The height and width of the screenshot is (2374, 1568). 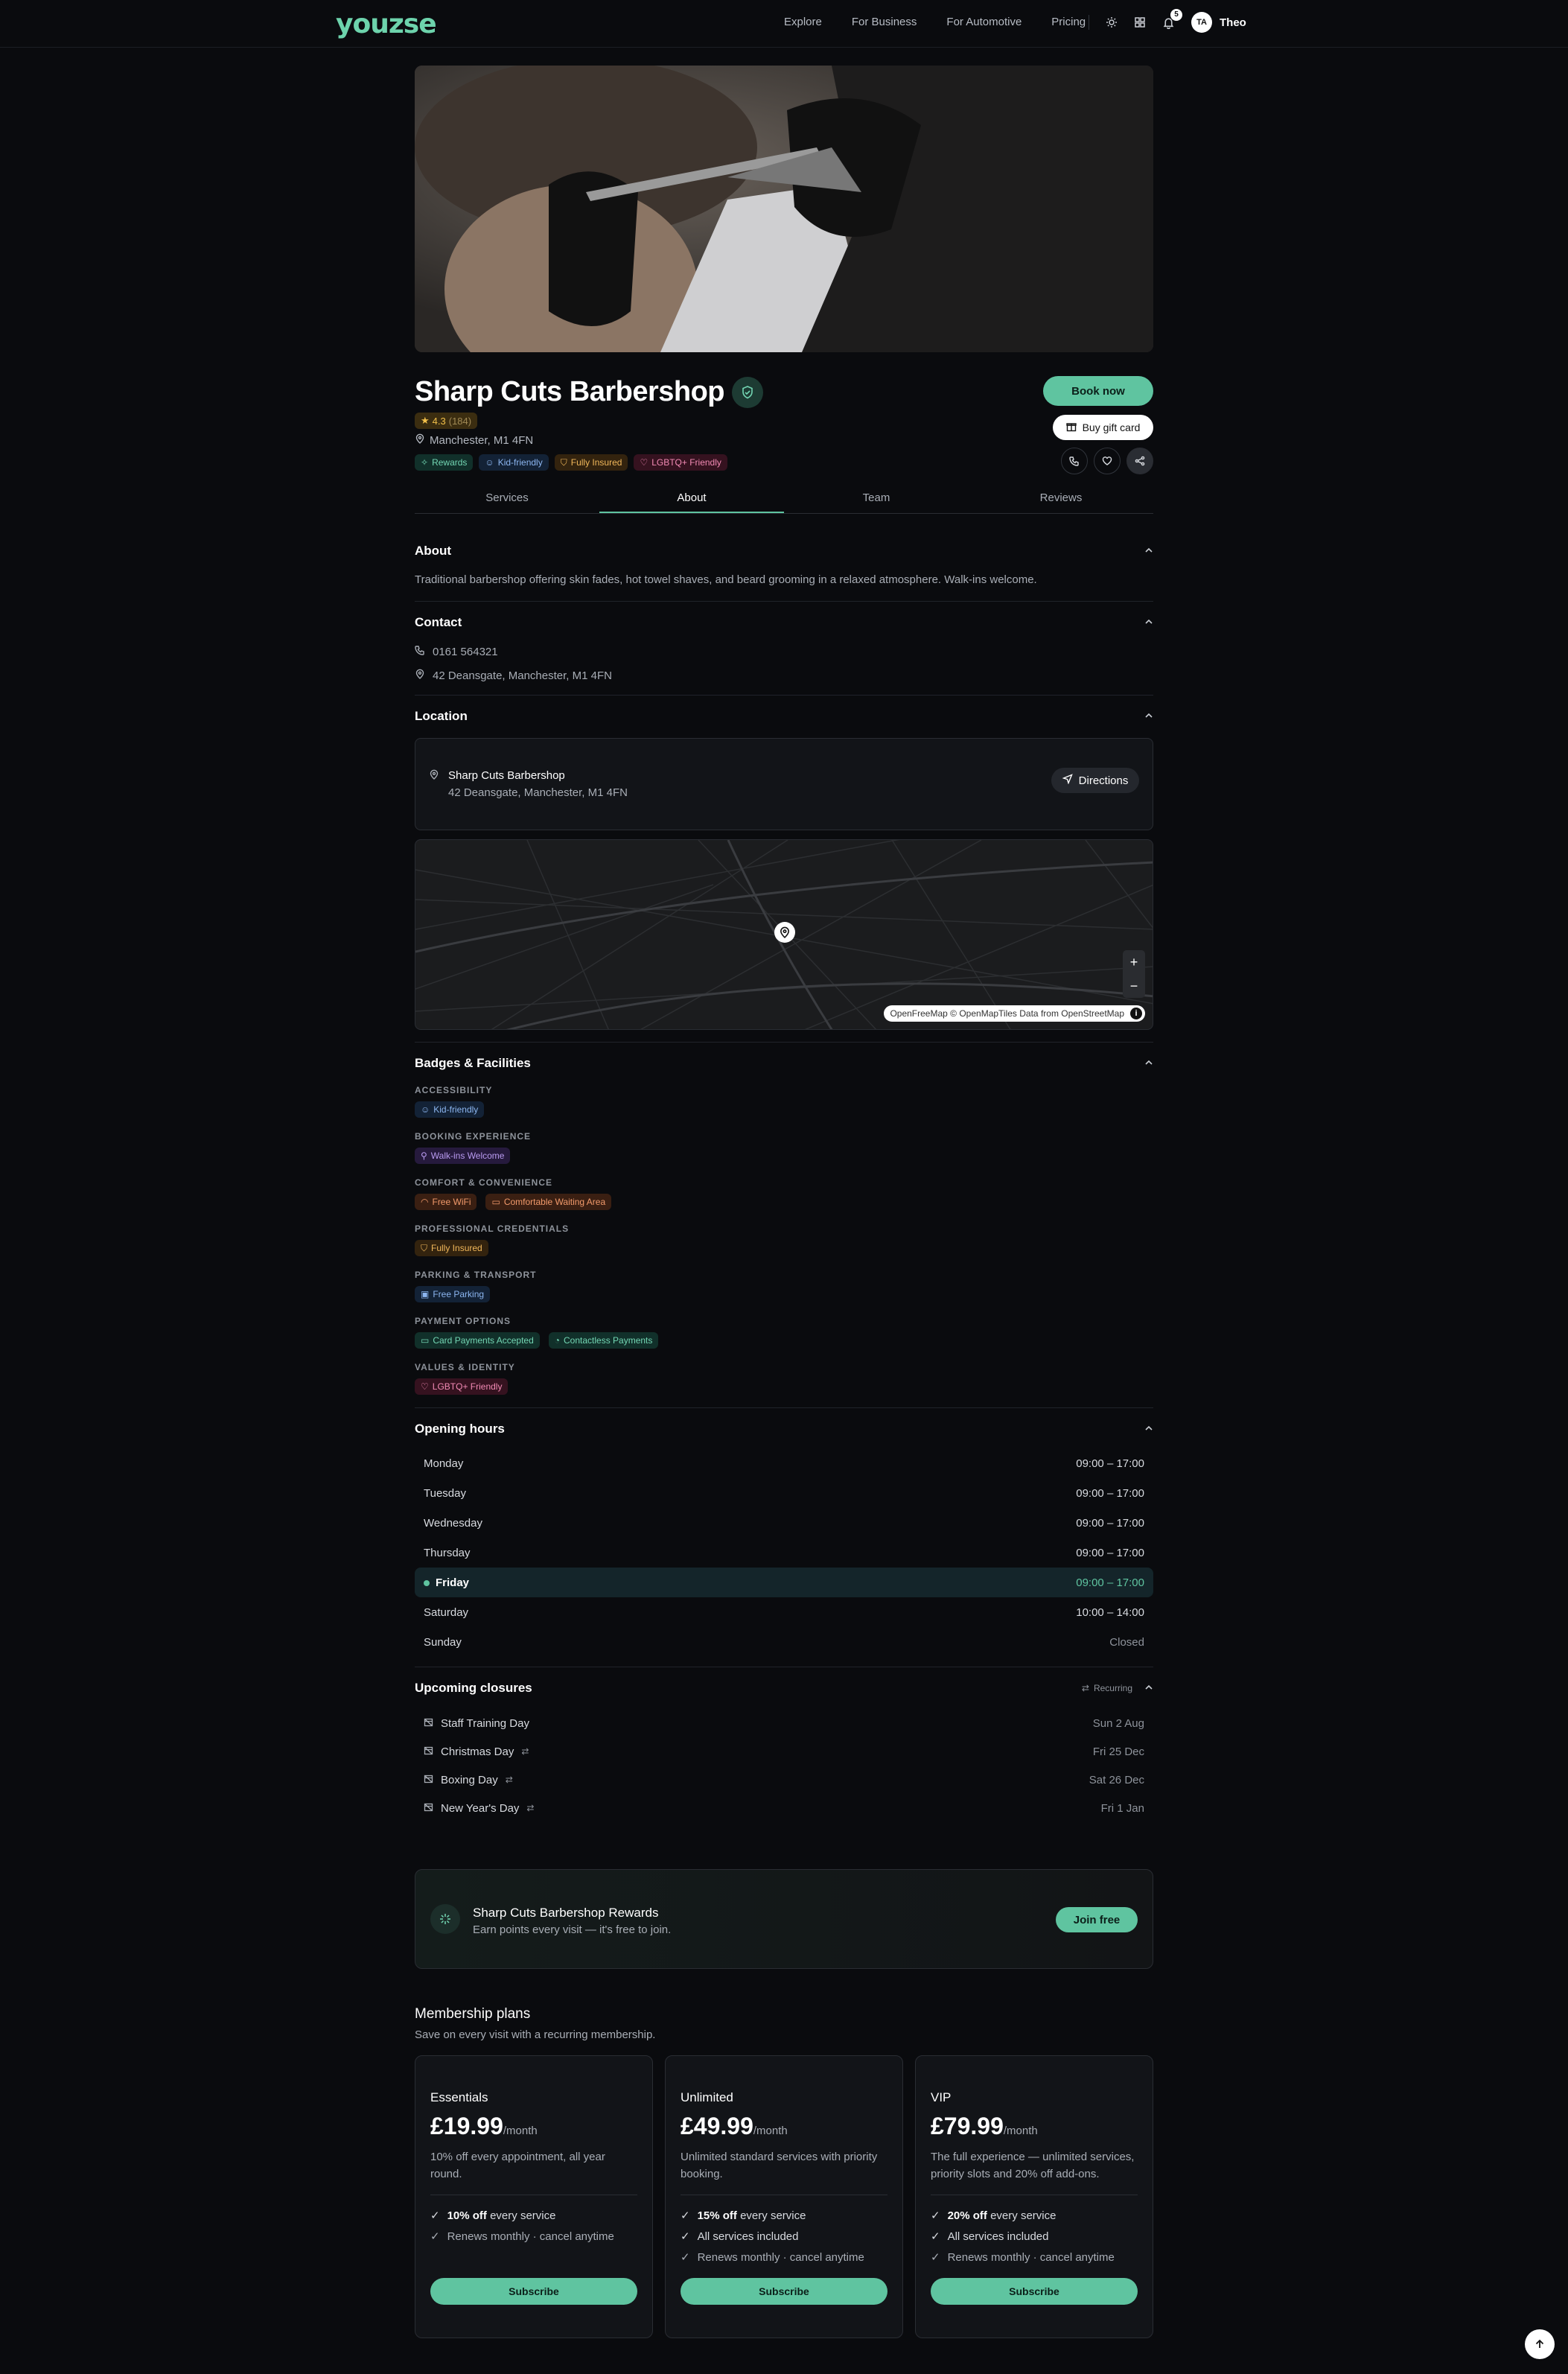 What do you see at coordinates (1111, 427) in the screenshot?
I see `gift-label: Buy gift card` at bounding box center [1111, 427].